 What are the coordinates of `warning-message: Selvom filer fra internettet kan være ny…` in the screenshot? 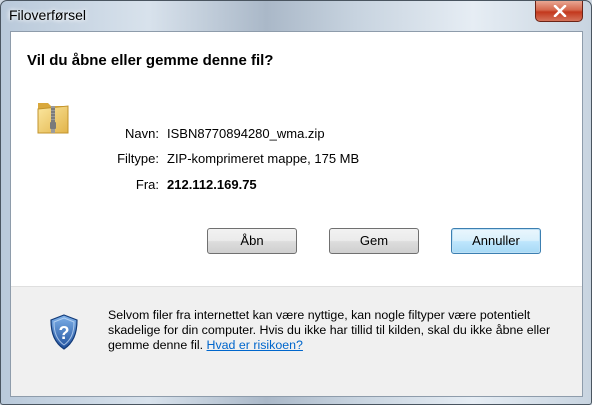 It's located at (329, 330).